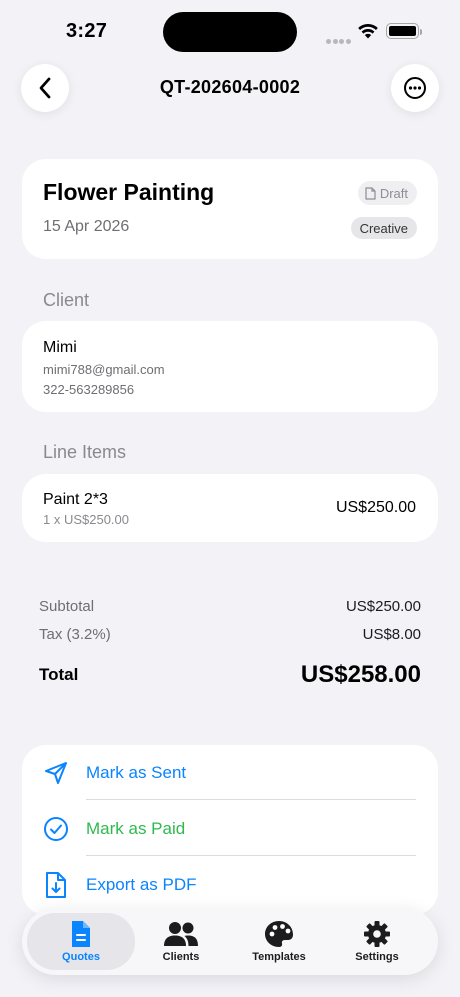  I want to click on total-value: US$258.00, so click(360, 674).